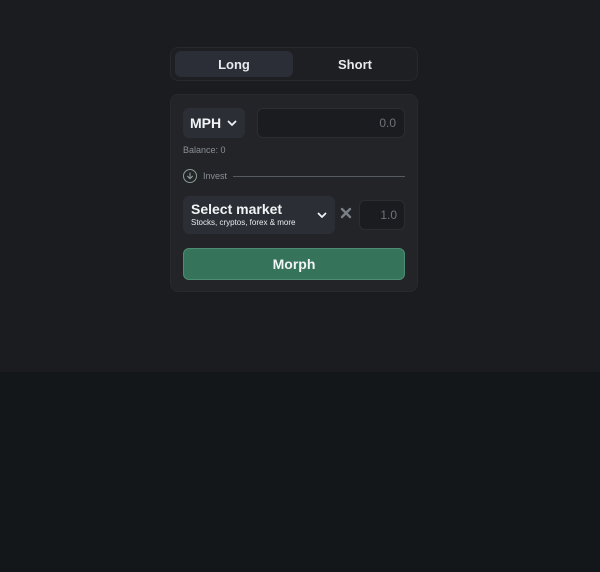 This screenshot has height=572, width=600. Describe the element at coordinates (234, 64) in the screenshot. I see `tab-long: Long` at that location.